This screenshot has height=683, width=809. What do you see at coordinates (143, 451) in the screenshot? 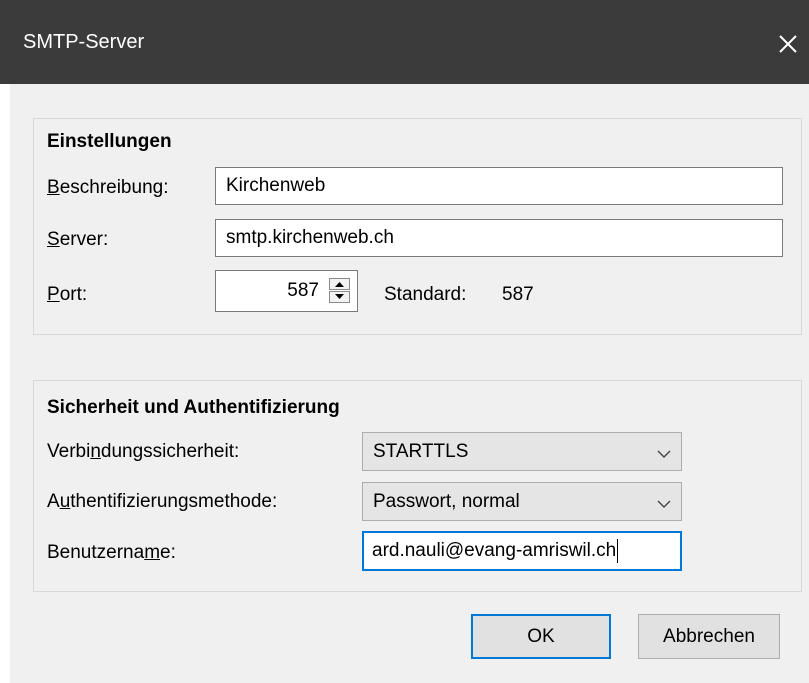
I see `connection-security-label: Verbindungssicherheit:` at bounding box center [143, 451].